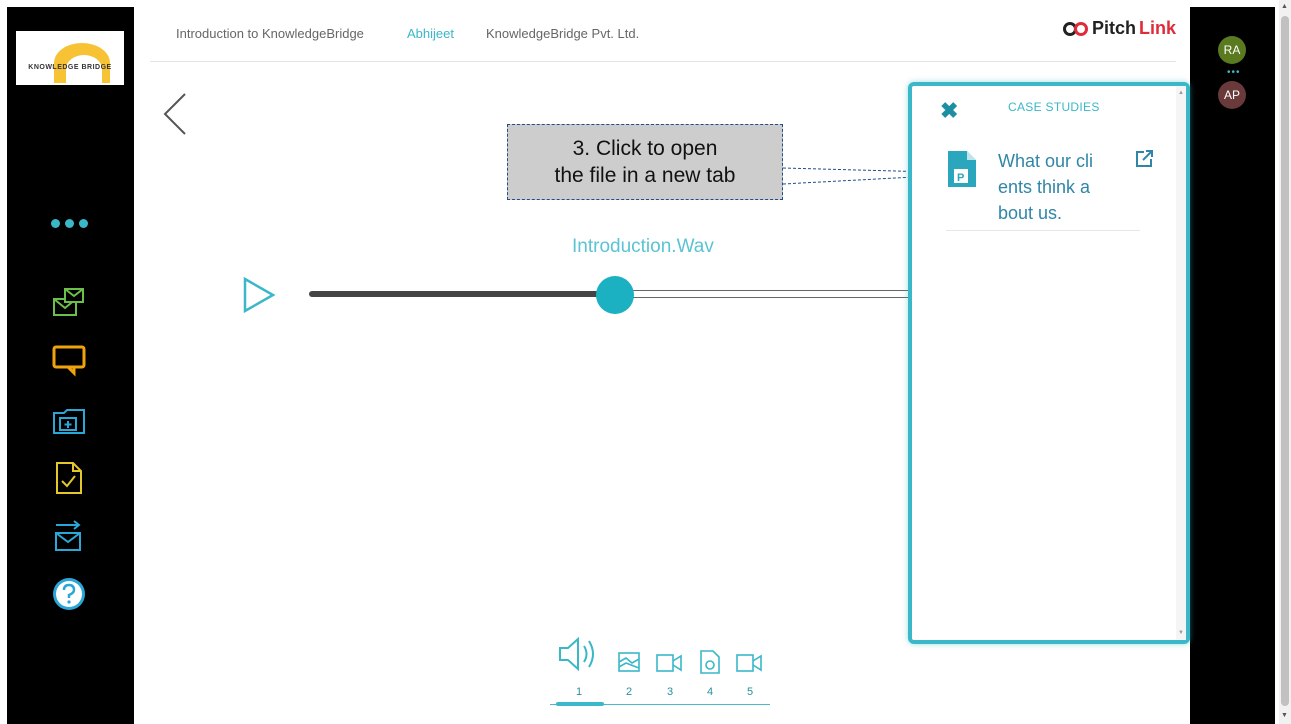 The image size is (1291, 724). What do you see at coordinates (69, 302) in the screenshot?
I see `share-email-icon` at bounding box center [69, 302].